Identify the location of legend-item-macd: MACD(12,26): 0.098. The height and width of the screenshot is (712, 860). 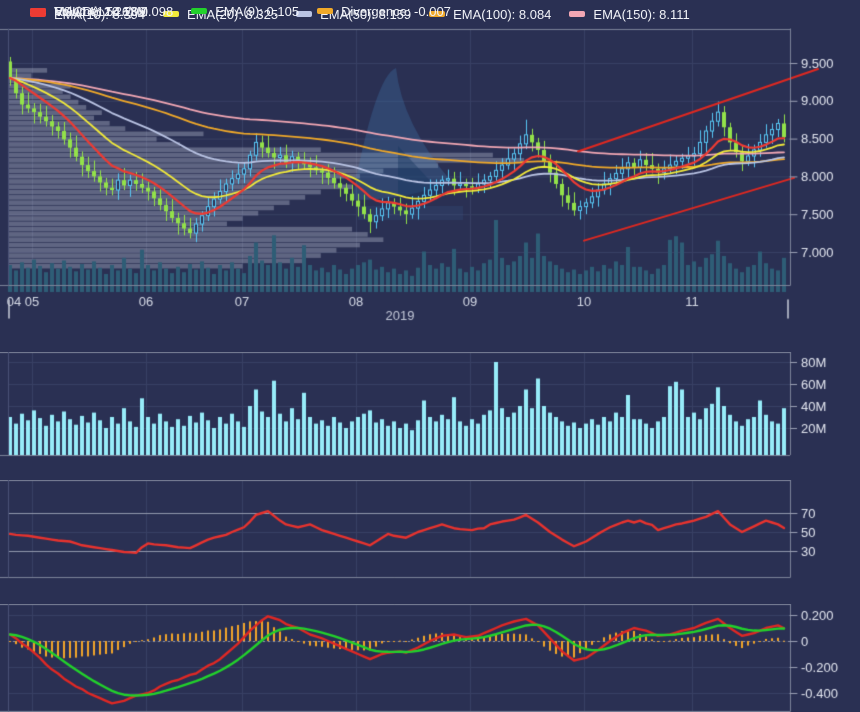
(101, 11).